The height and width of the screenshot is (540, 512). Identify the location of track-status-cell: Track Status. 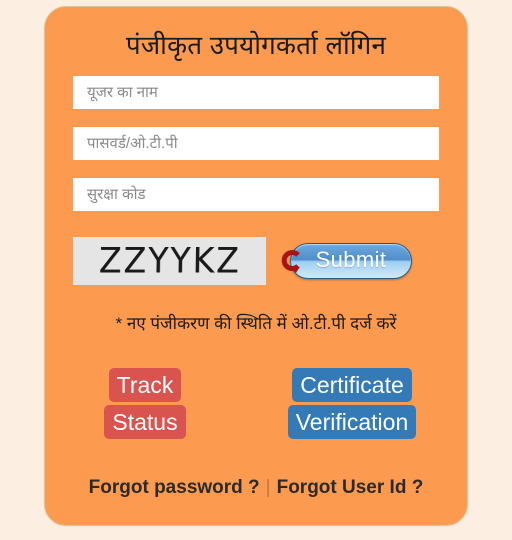
(145, 404).